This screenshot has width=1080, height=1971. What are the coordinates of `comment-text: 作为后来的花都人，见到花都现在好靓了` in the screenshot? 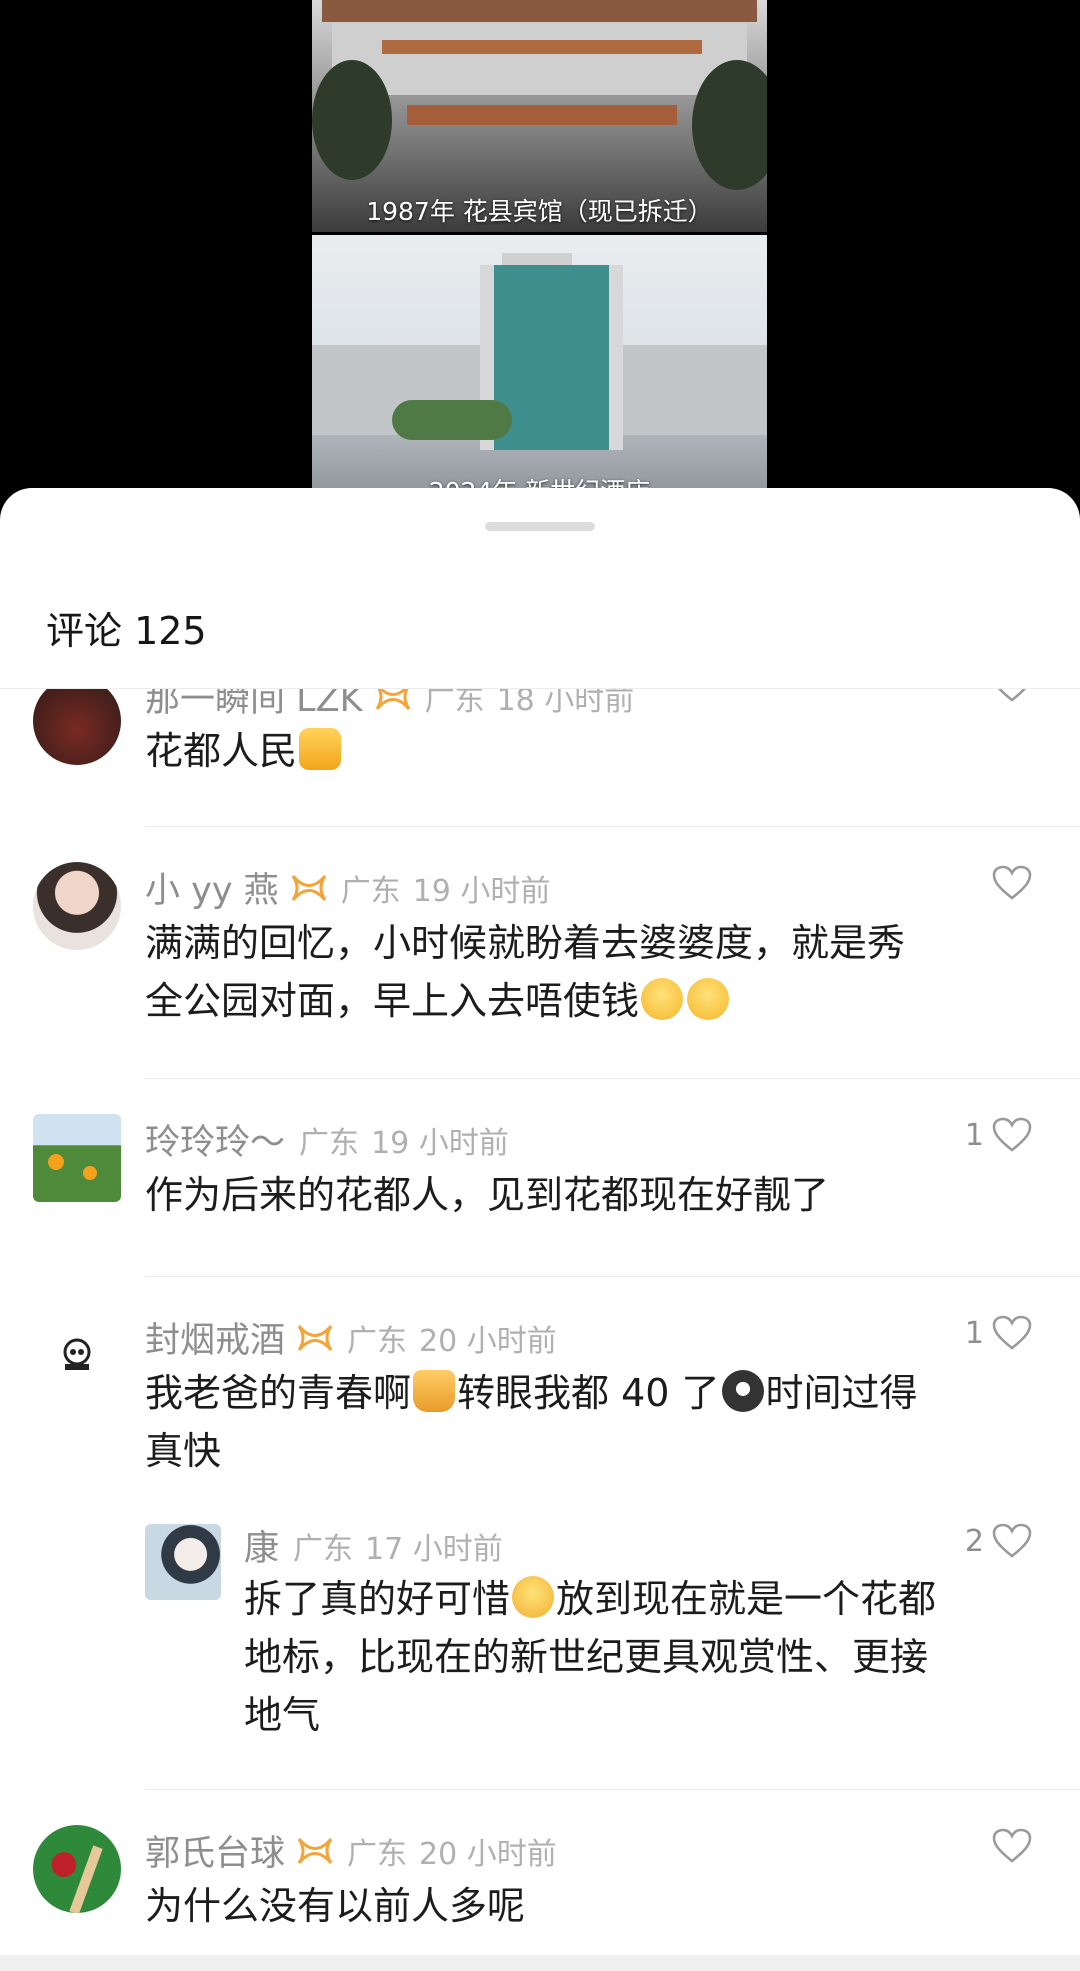 It's located at (487, 1195).